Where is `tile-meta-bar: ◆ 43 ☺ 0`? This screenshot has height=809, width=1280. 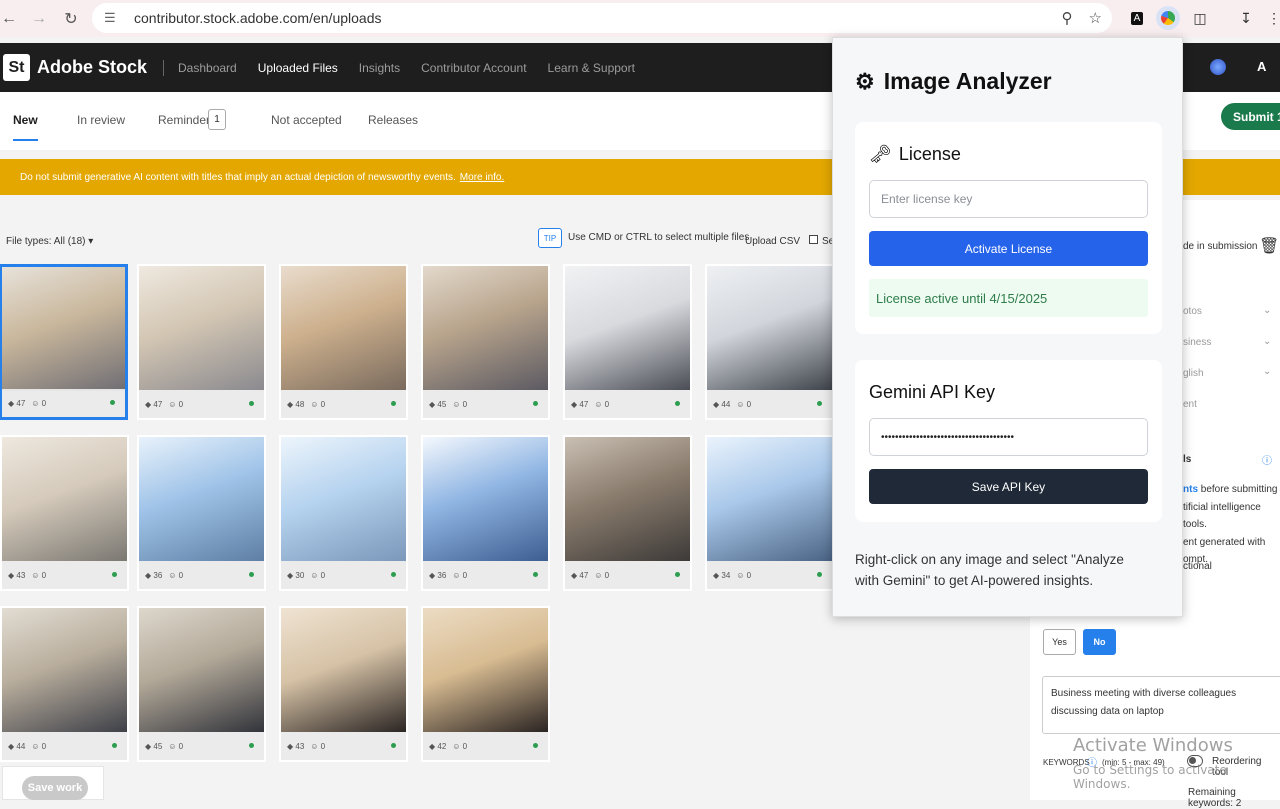 tile-meta-bar: ◆ 43 ☺ 0 is located at coordinates (343, 746).